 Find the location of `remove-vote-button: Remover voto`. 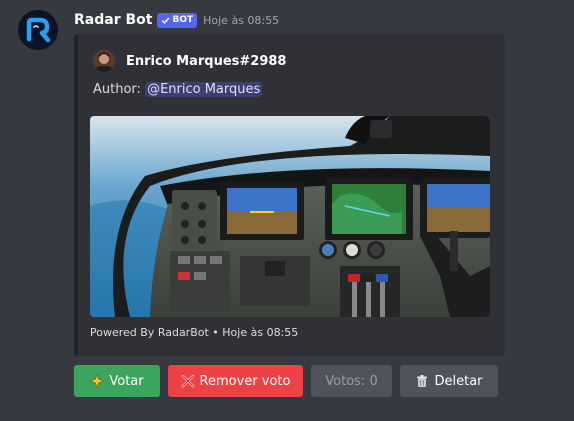

remove-vote-button: Remover voto is located at coordinates (235, 381).